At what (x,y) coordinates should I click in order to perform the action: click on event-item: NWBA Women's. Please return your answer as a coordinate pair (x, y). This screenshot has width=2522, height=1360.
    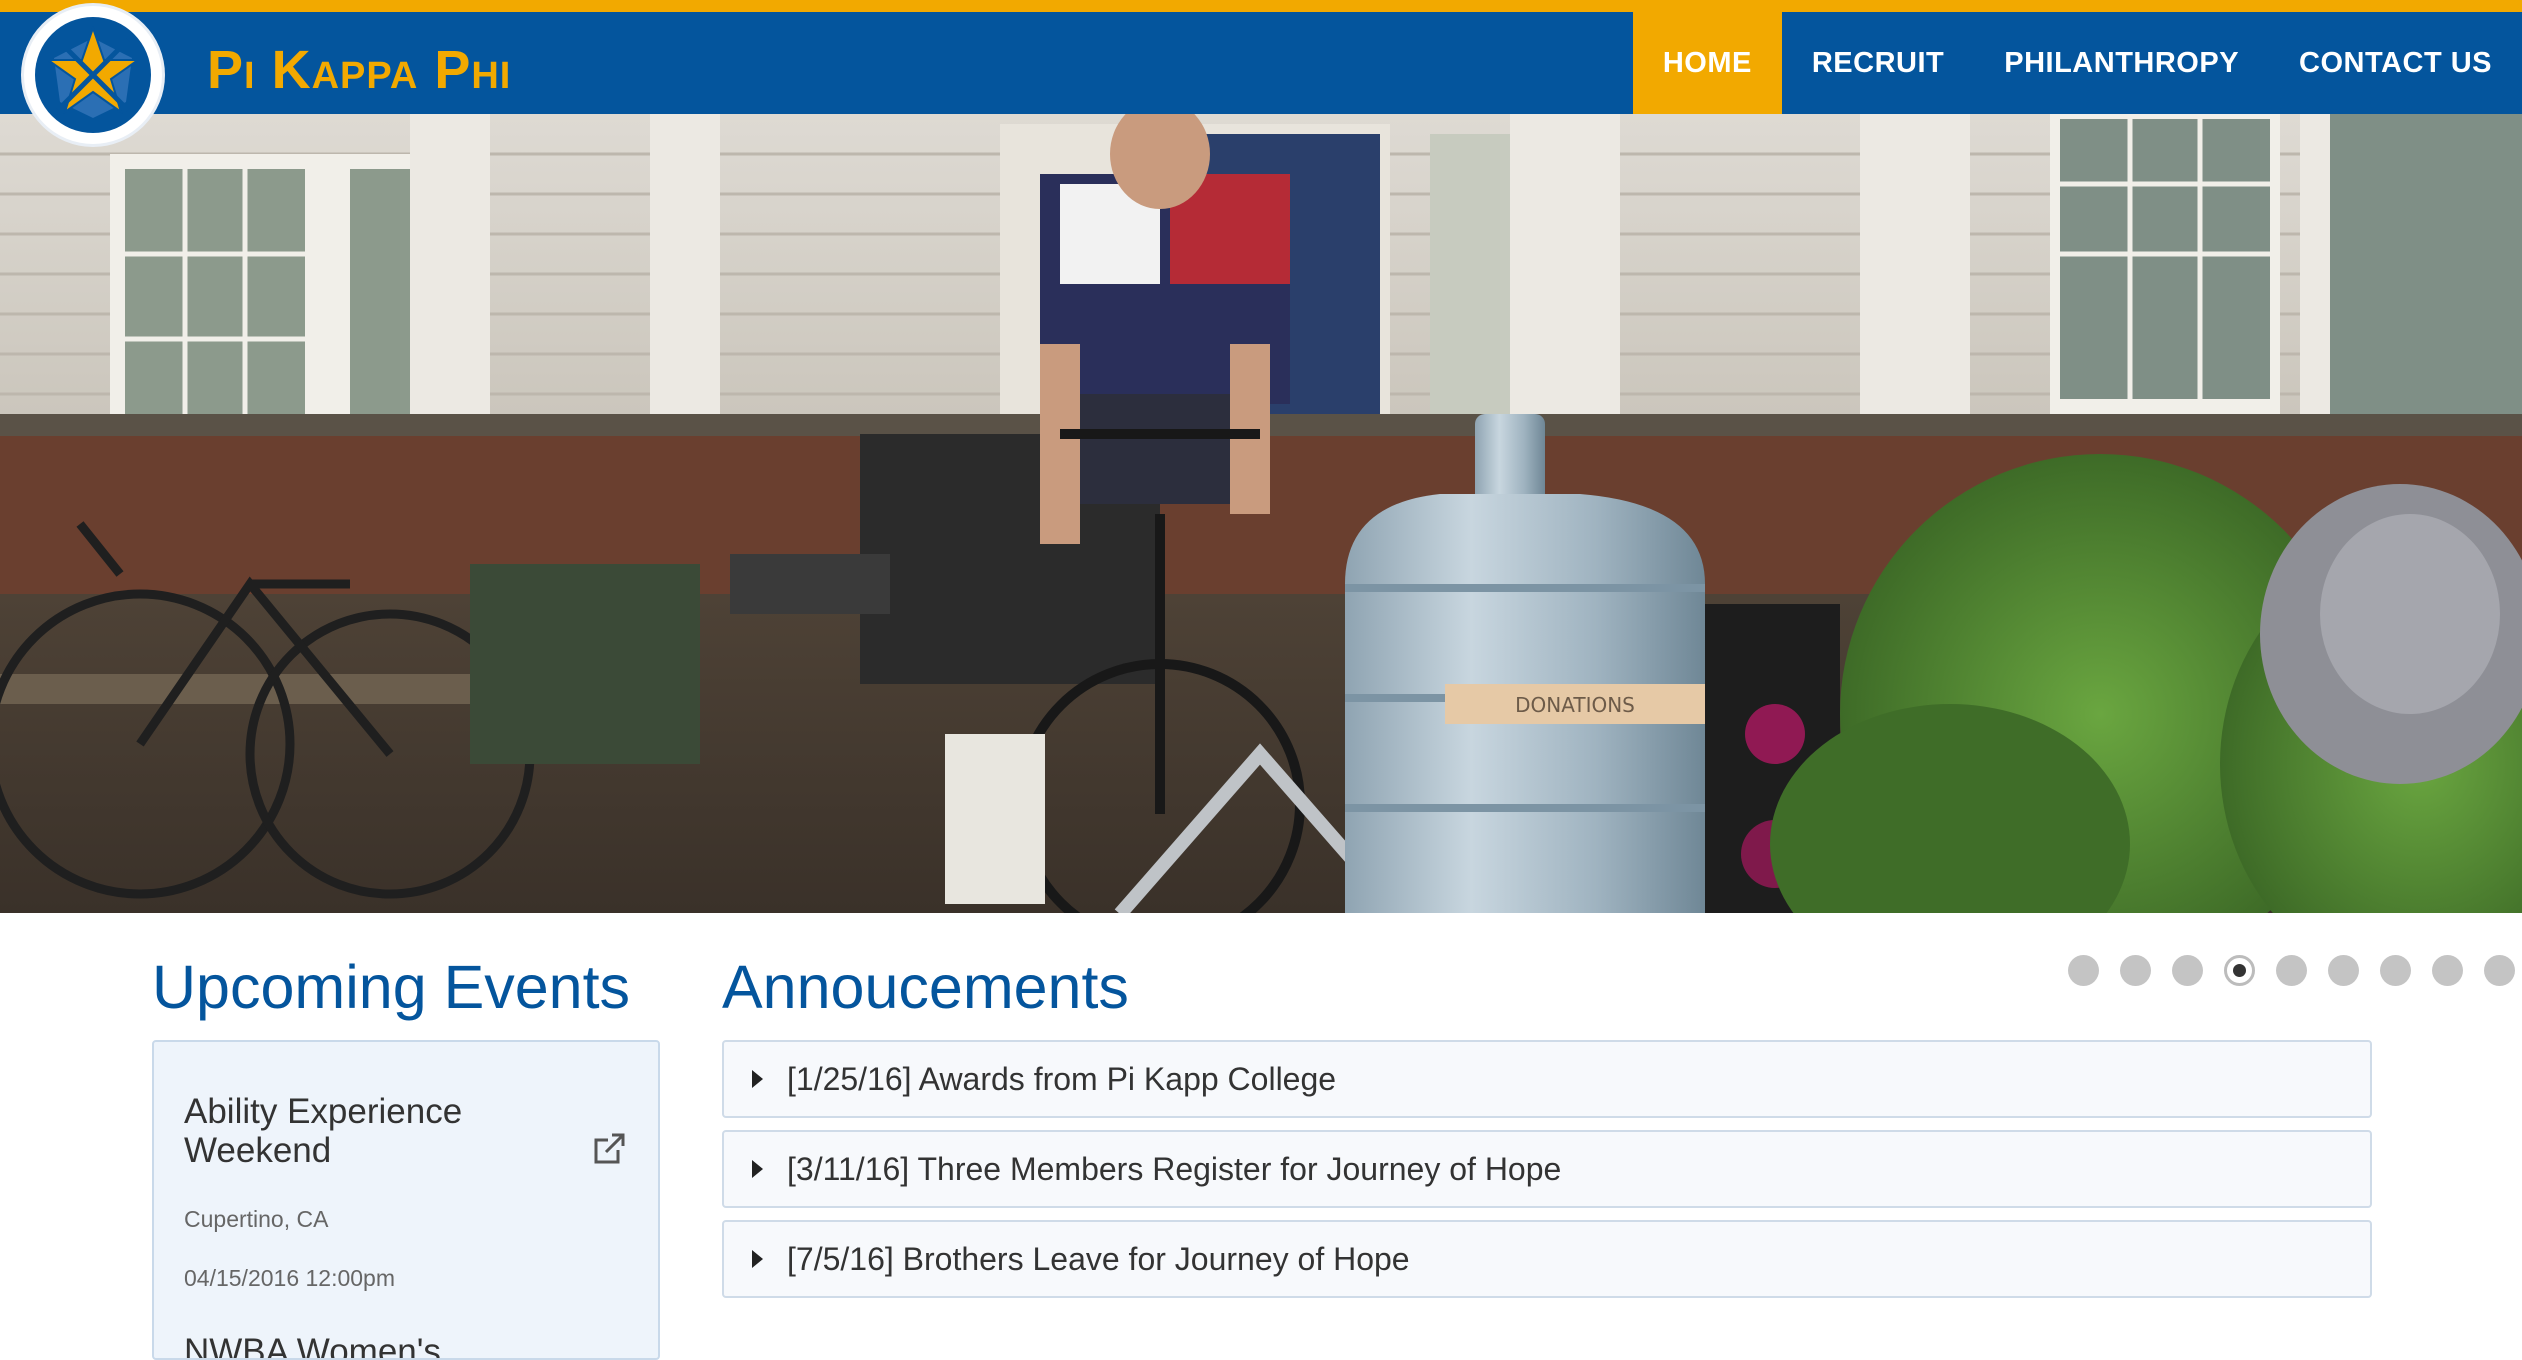
    Looking at the image, I should click on (406, 1325).